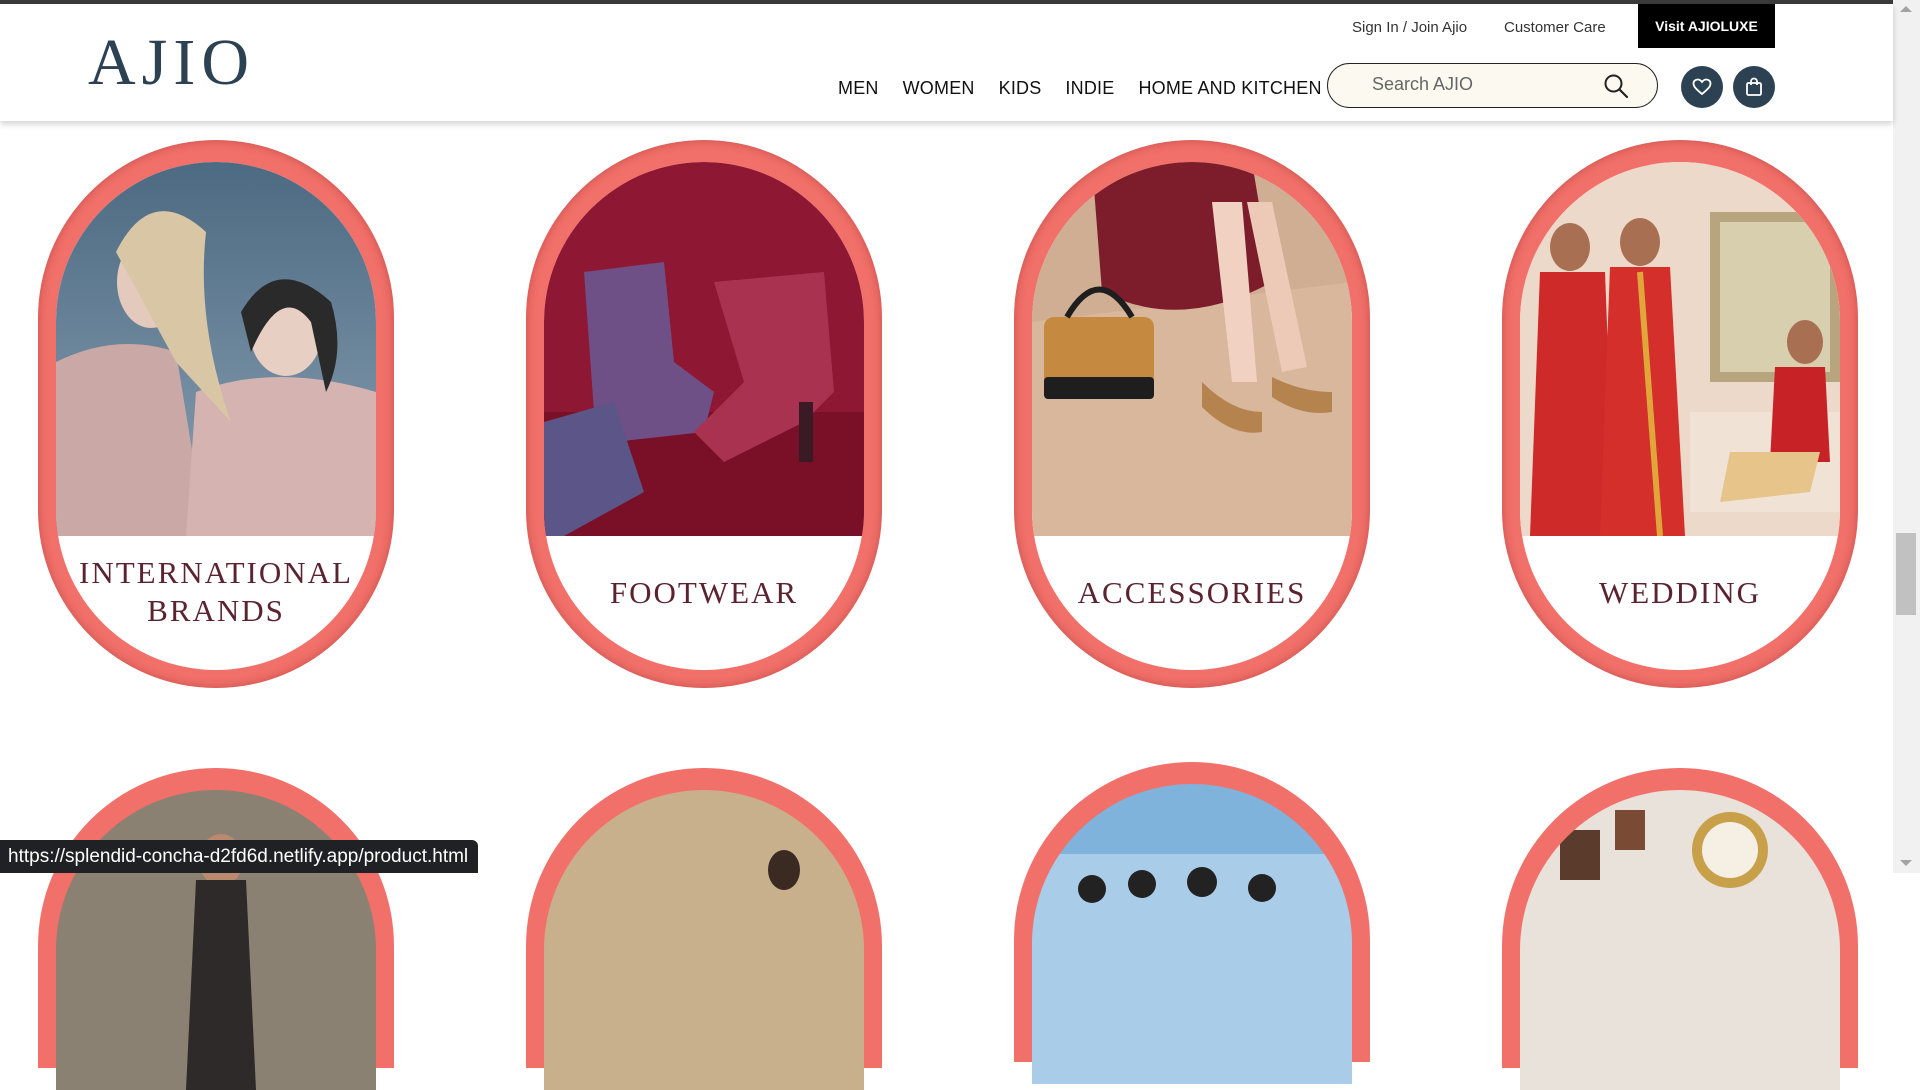 The image size is (1920, 1090). I want to click on category-label: INTERNATIONAL BRANDS, so click(216, 592).